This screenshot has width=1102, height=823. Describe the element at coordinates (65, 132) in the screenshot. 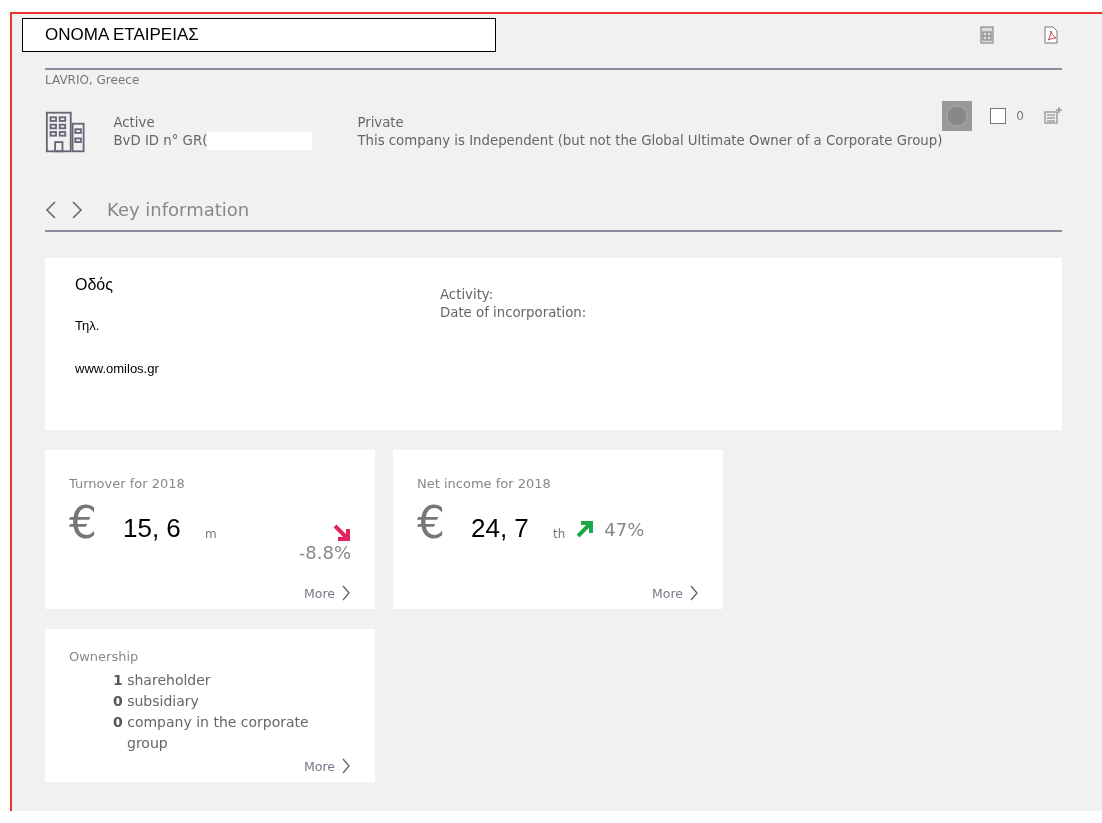

I see `building-icon` at that location.